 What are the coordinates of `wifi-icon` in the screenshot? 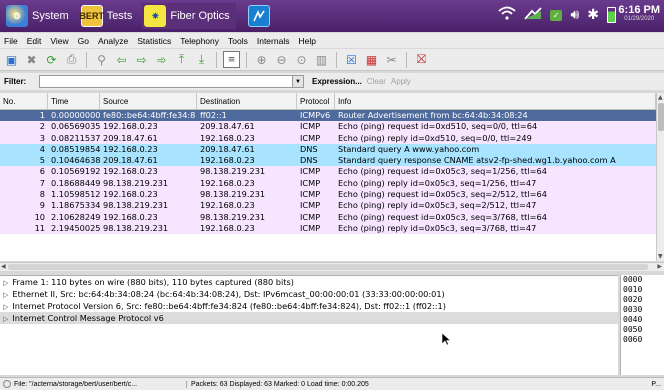 It's located at (507, 15).